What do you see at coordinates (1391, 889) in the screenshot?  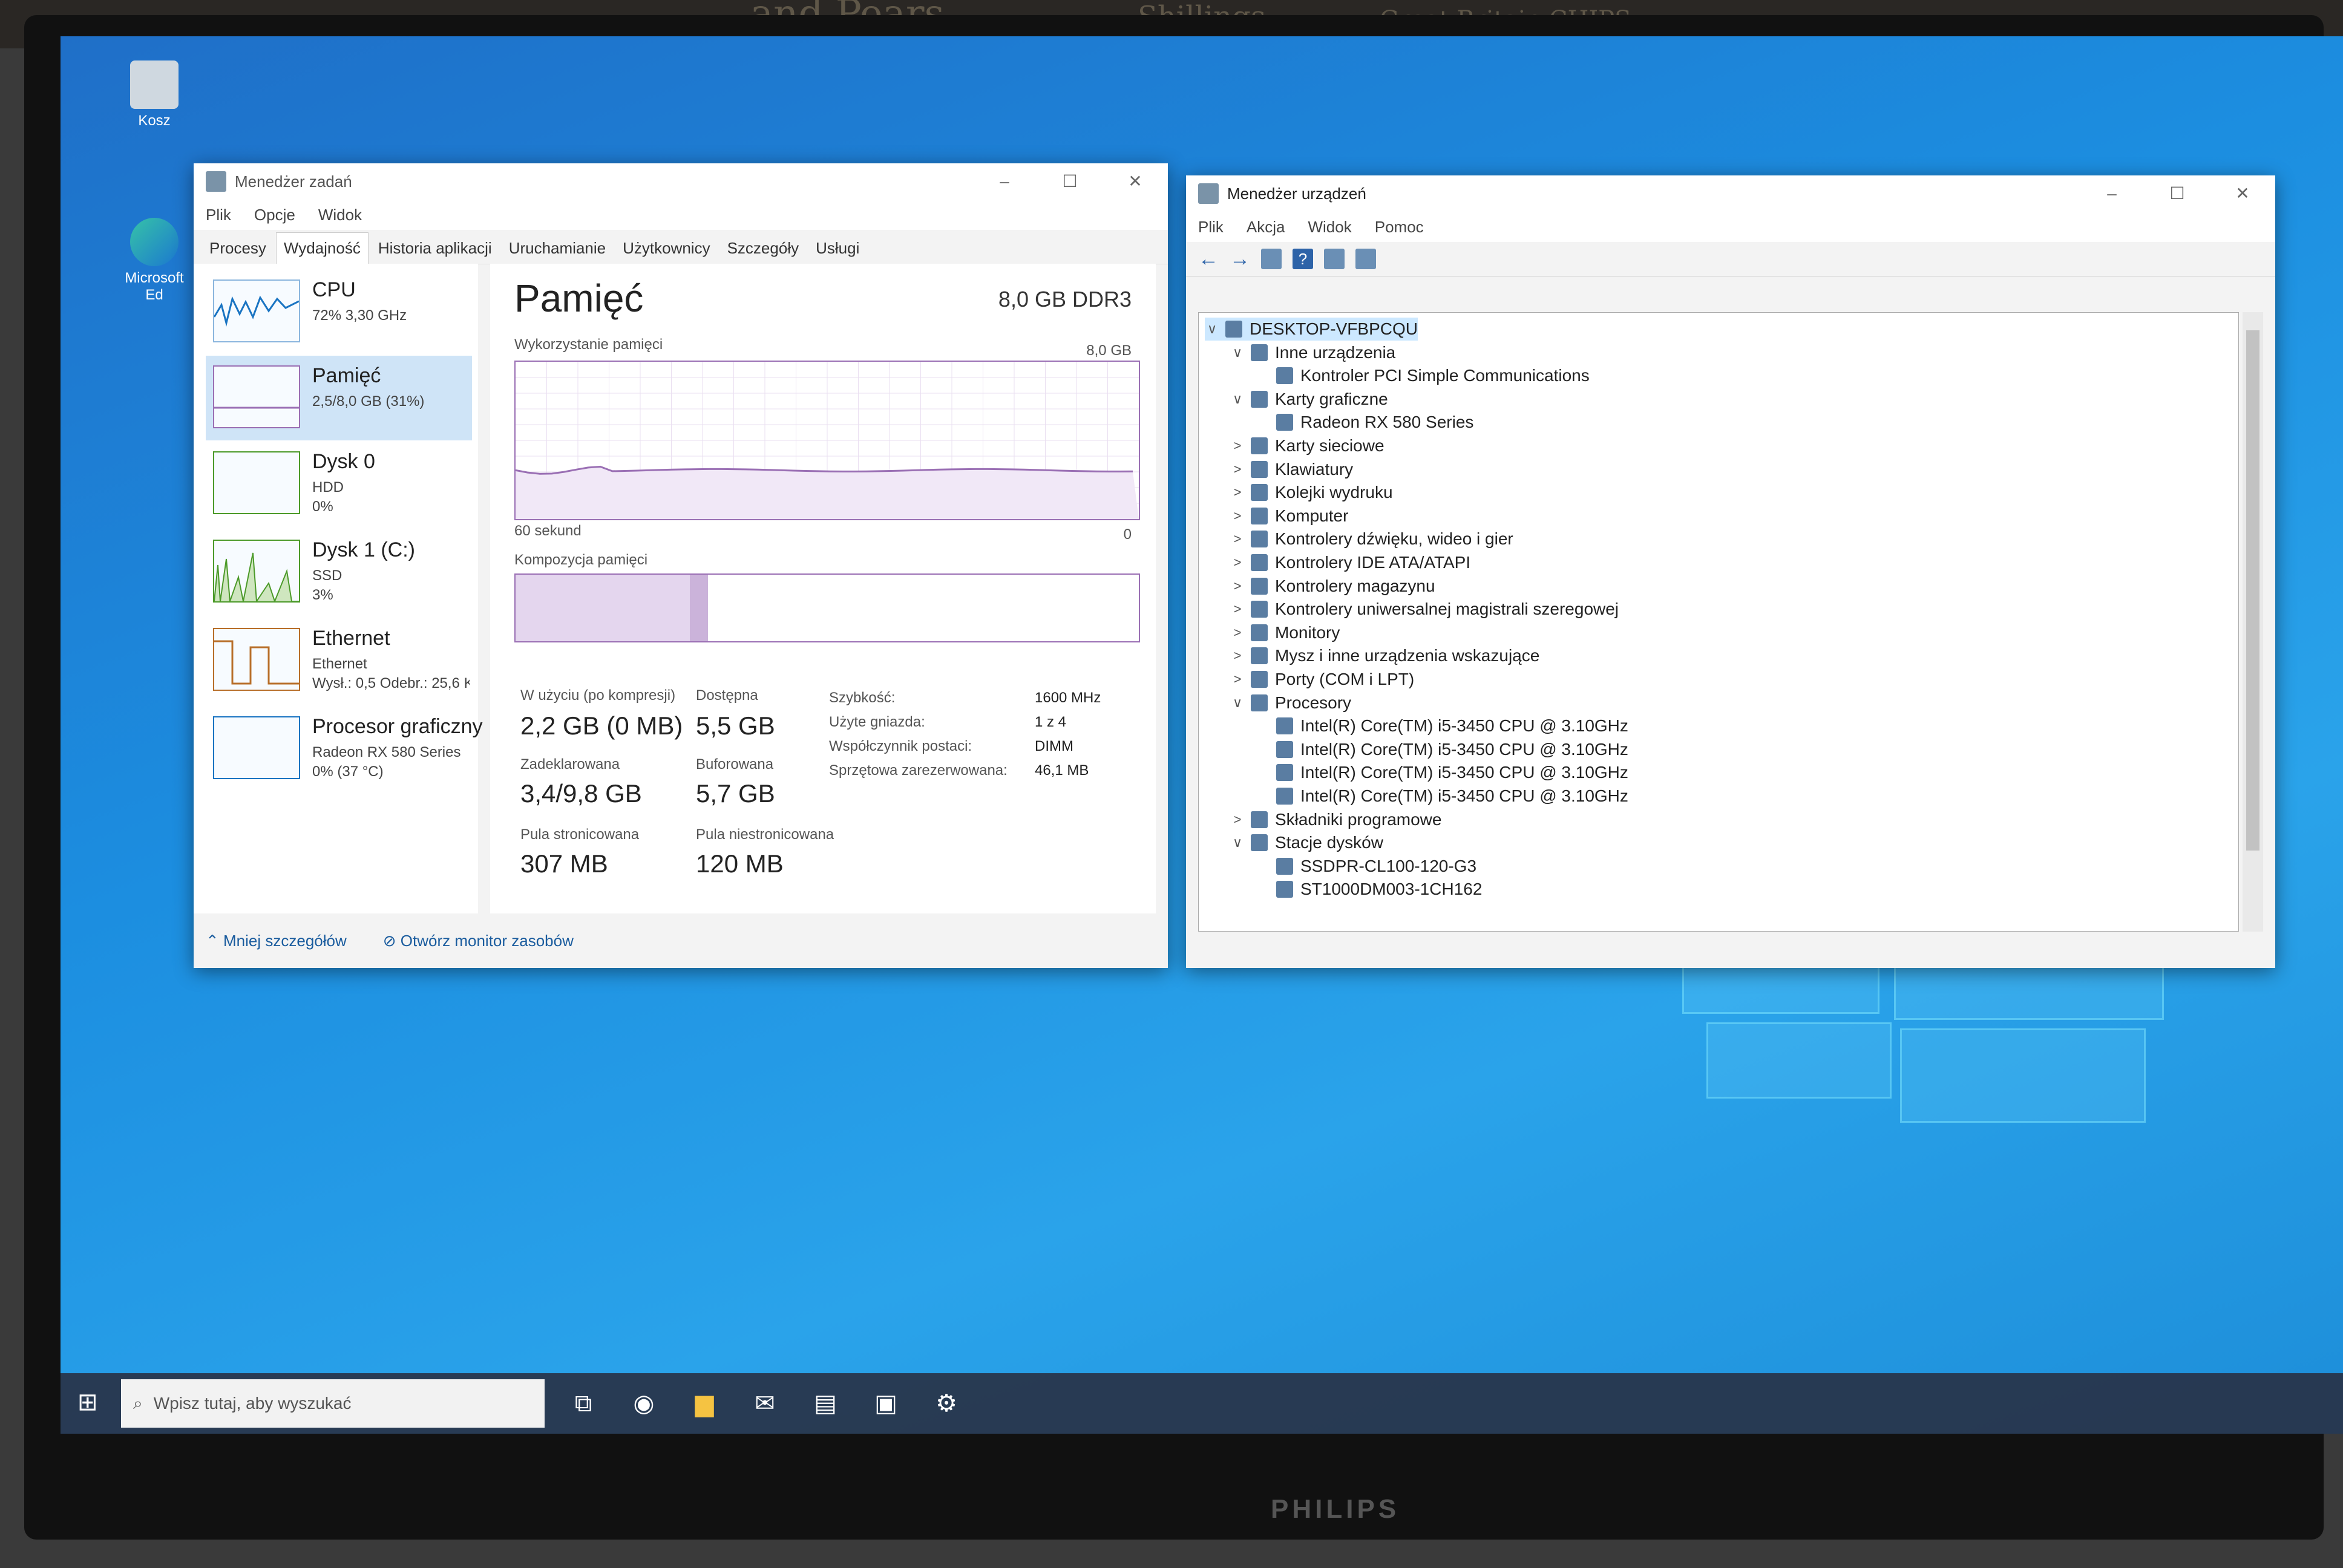 I see `tree-node-label: ST1000DM003-1CH162` at bounding box center [1391, 889].